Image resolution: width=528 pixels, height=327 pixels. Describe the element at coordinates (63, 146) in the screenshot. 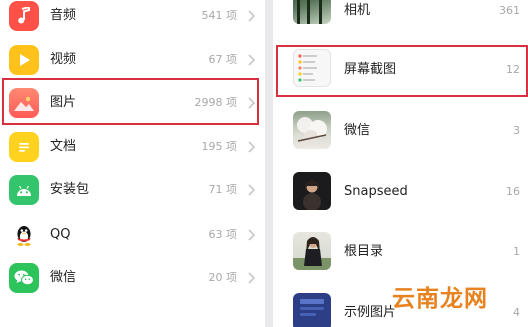

I see `category-label: 文档` at that location.